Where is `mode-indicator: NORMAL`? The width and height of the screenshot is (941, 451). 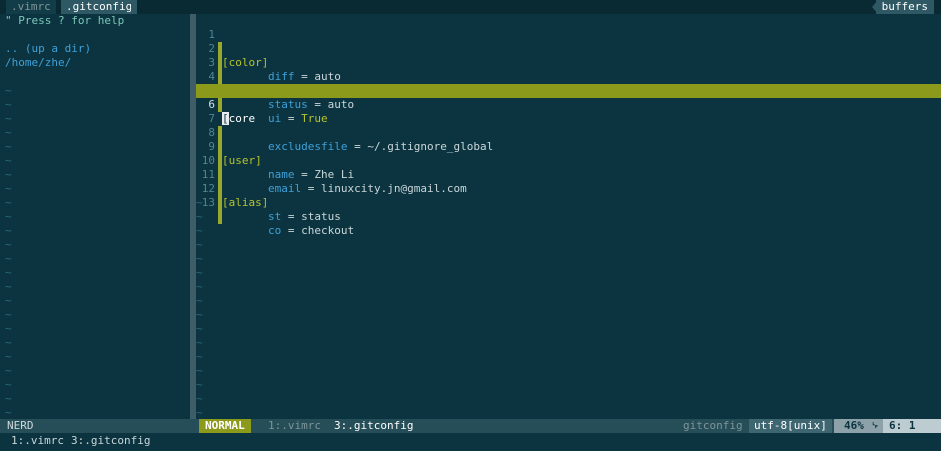 mode-indicator: NORMAL is located at coordinates (225, 426).